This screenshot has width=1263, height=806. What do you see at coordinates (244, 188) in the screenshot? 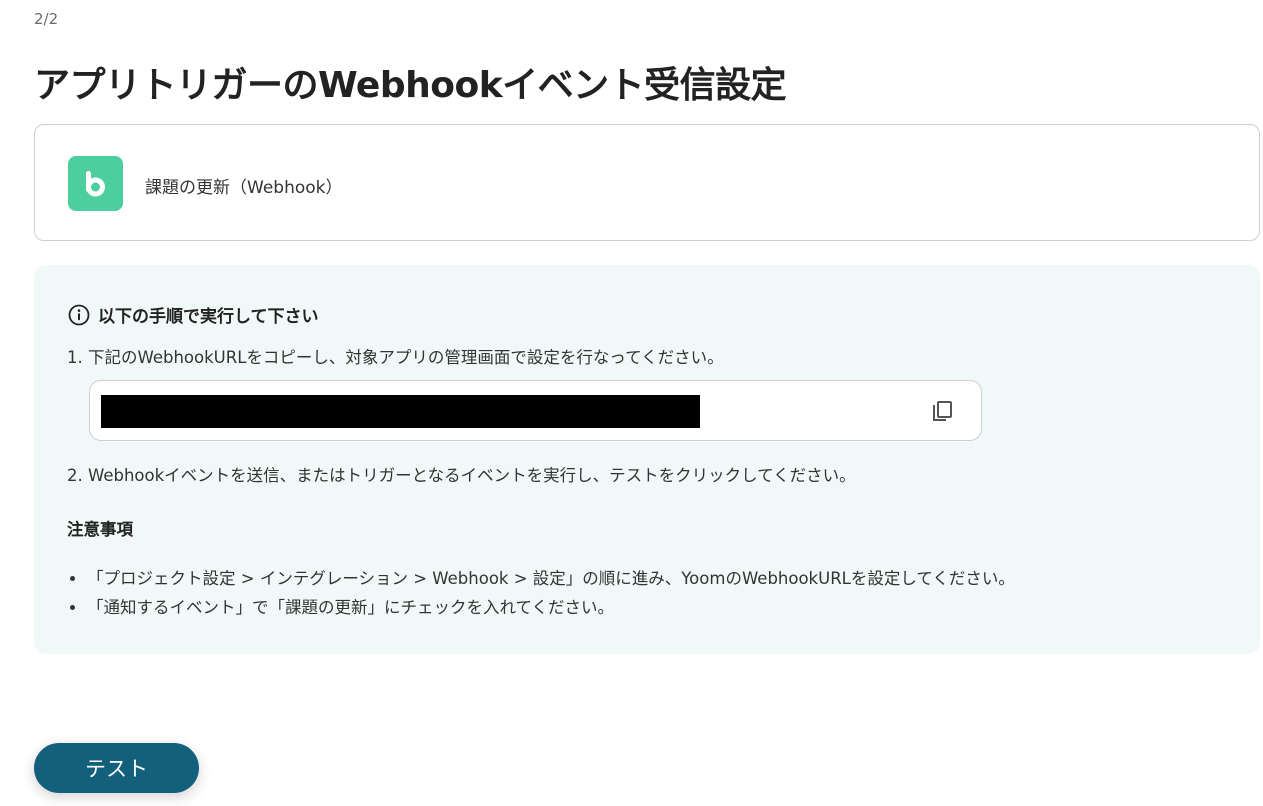
I see `trigger-name: 課題の更新（Webhook）` at bounding box center [244, 188].